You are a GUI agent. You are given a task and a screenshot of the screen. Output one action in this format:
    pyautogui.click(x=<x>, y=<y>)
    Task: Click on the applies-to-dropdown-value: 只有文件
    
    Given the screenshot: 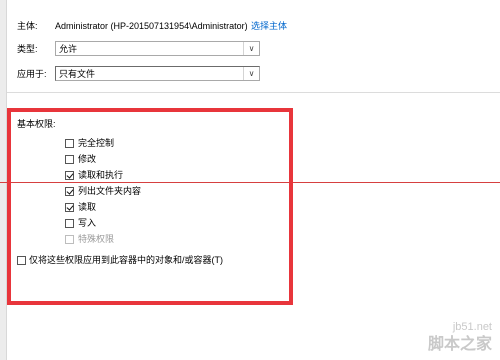 What is the action you would take?
    pyautogui.click(x=77, y=74)
    